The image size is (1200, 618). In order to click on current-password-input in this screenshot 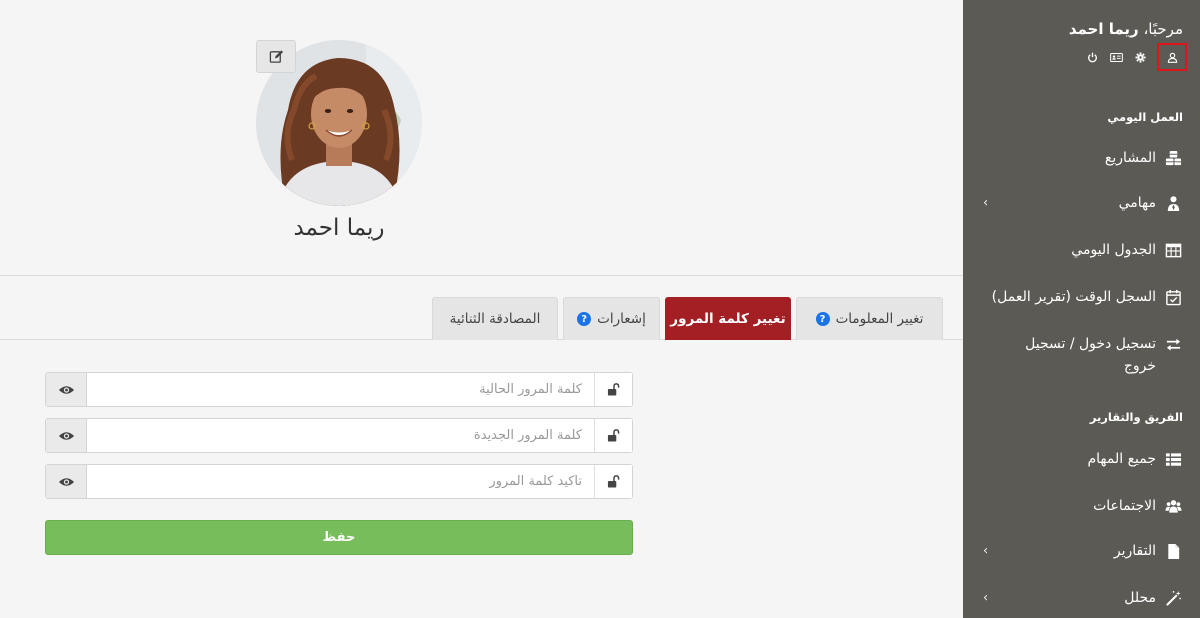, I will do `click(340, 389)`.